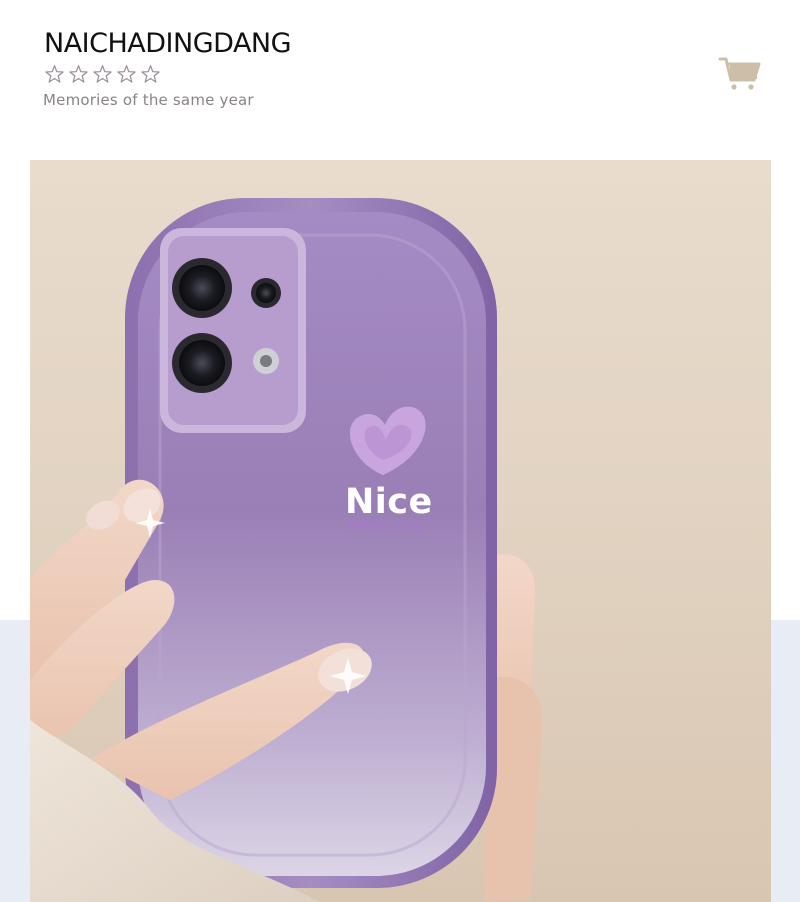 Image resolution: width=800 pixels, height=902 pixels. I want to click on rating-stars, so click(102, 74).